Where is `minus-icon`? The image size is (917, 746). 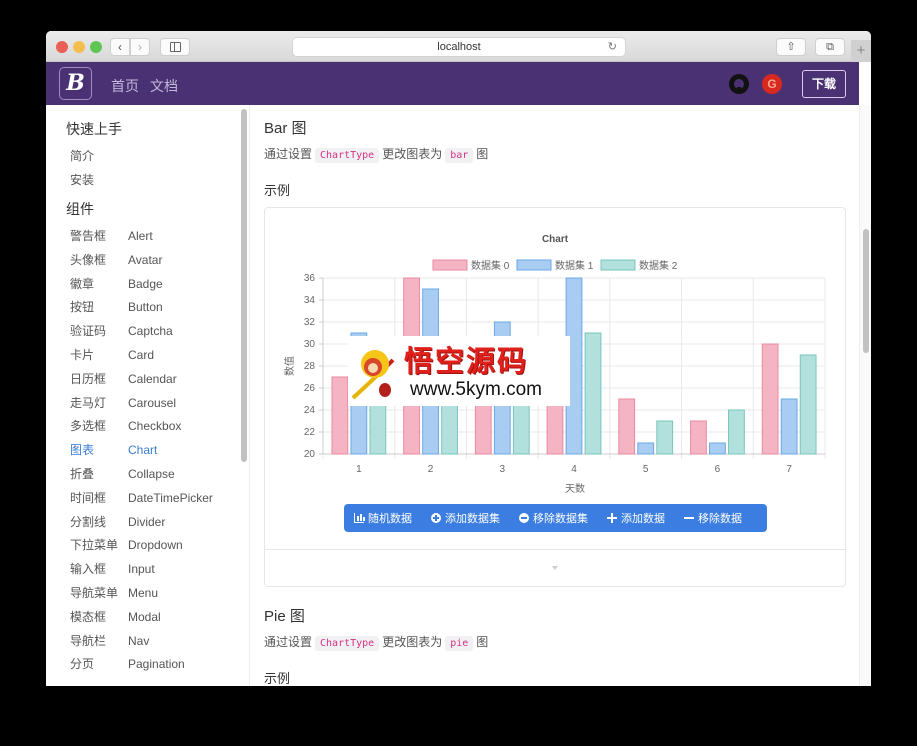 minus-icon is located at coordinates (689, 518).